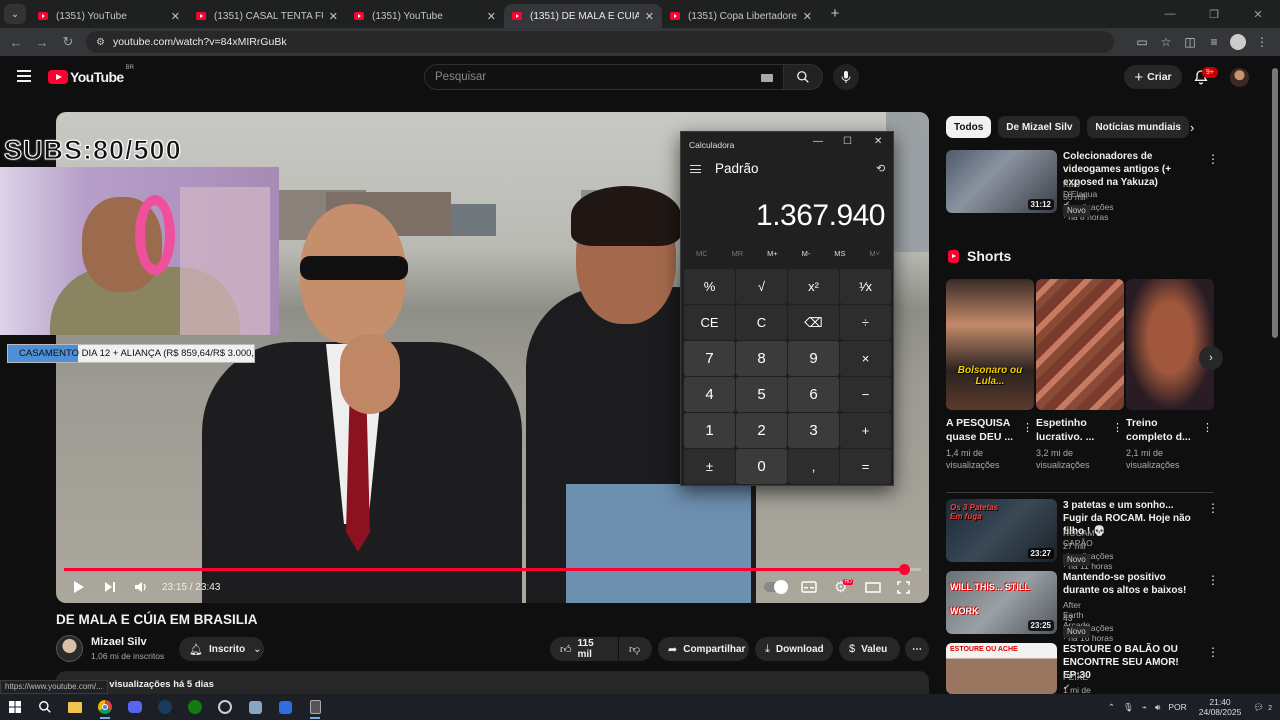 The width and height of the screenshot is (1280, 720). I want to click on calc-key: 2, so click(761, 430).